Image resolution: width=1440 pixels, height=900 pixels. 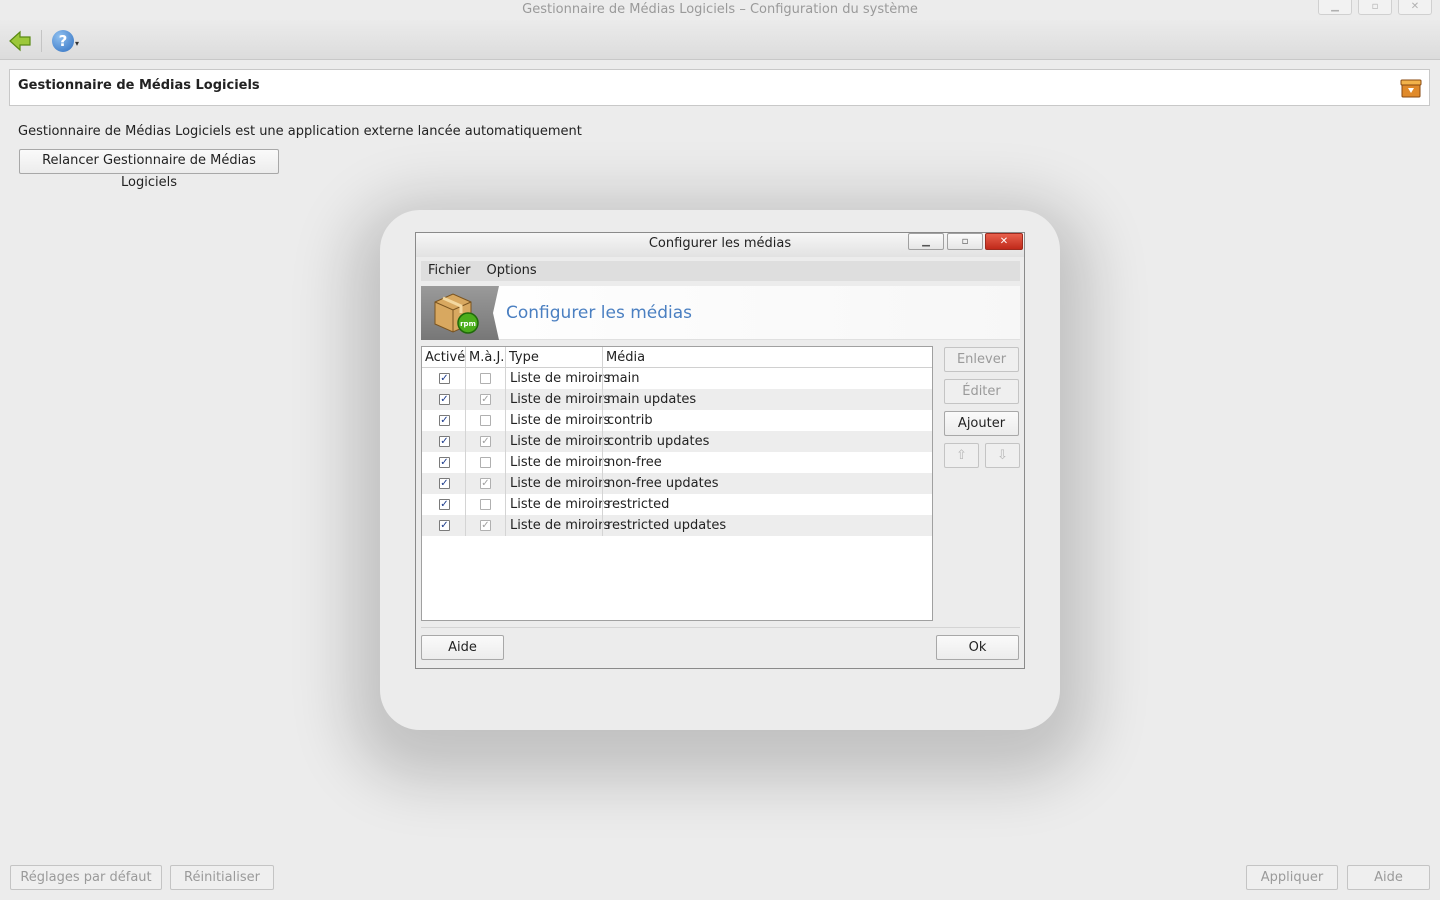 I want to click on package-manager-icon, so click(x=1411, y=88).